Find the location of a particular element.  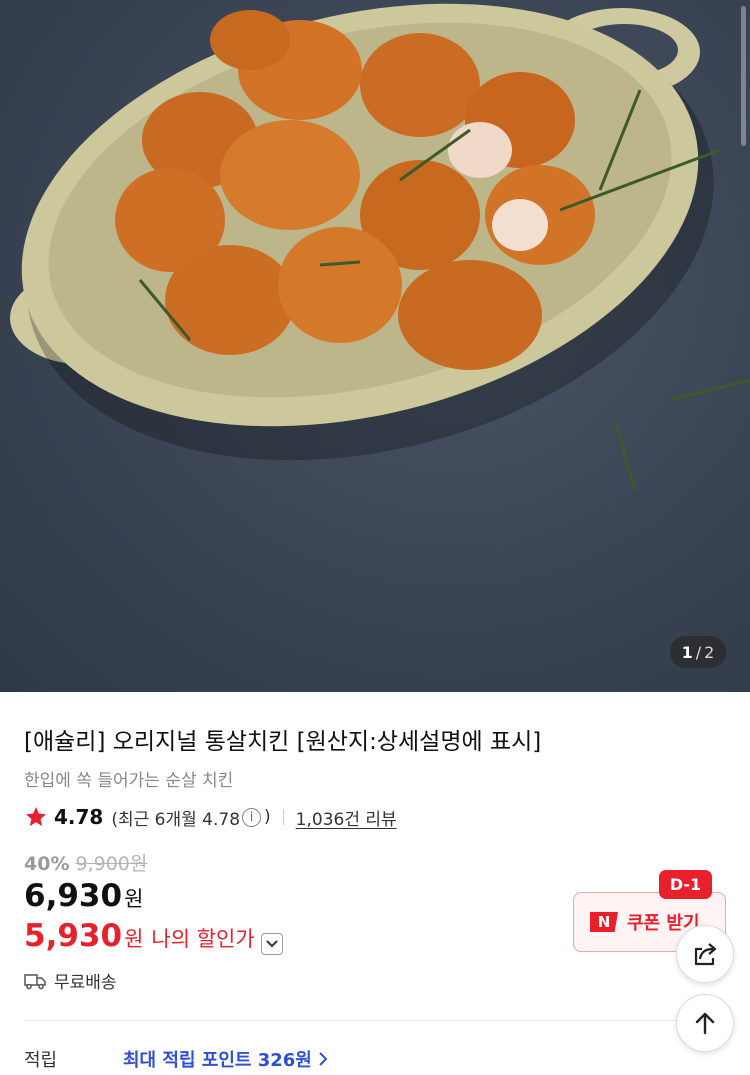

naver-n-icon: N is located at coordinates (604, 922).